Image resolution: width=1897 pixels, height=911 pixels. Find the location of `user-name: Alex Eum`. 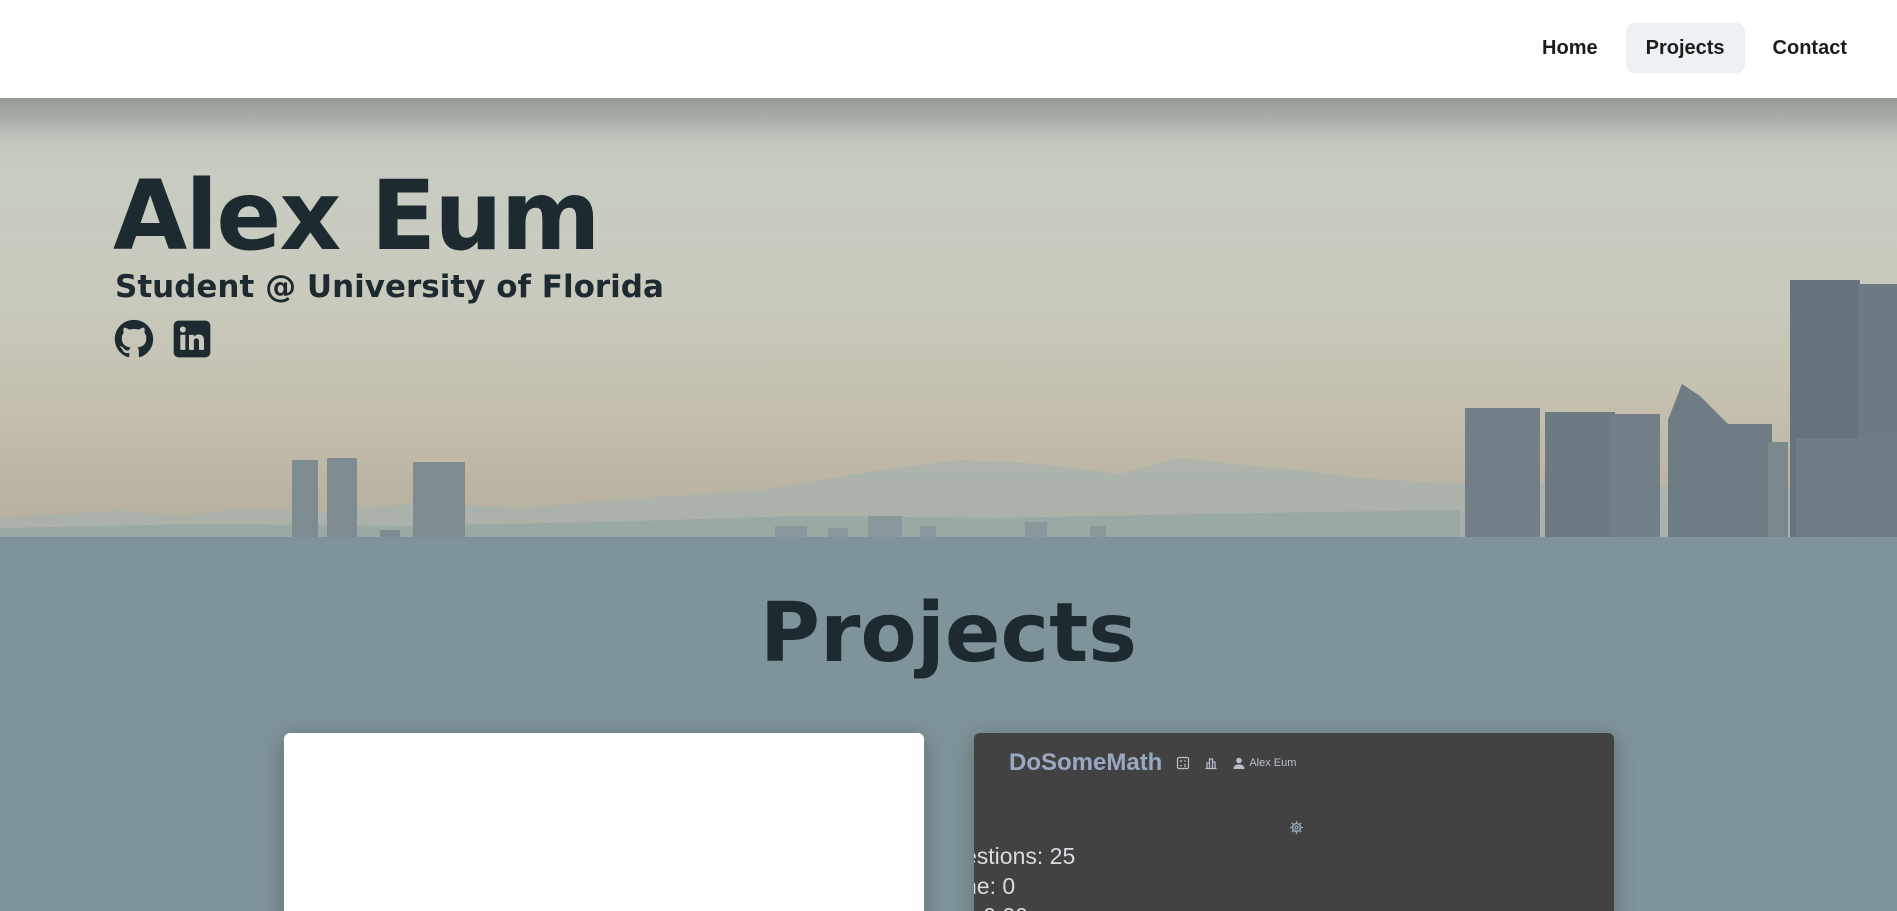

user-name: Alex Eum is located at coordinates (1273, 763).